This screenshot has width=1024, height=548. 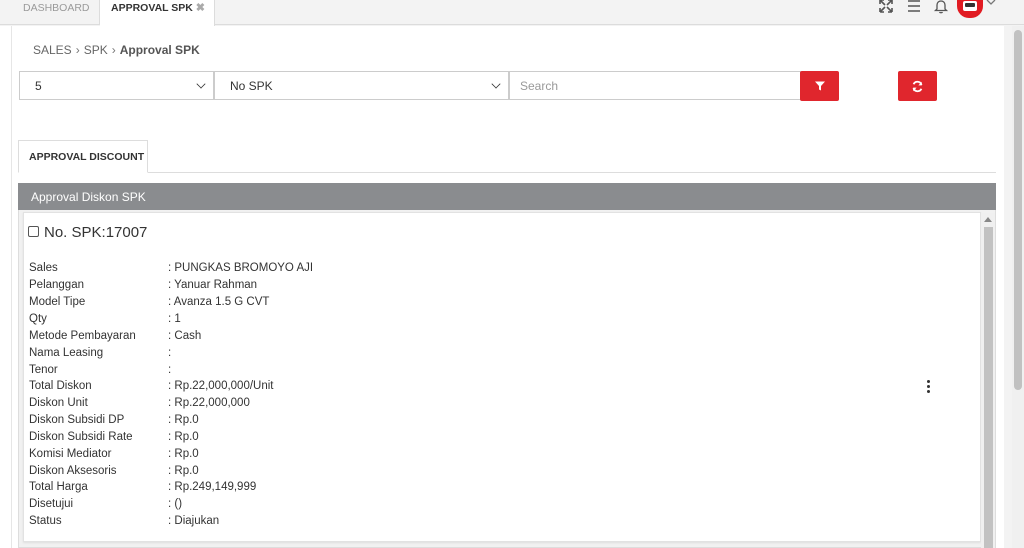 What do you see at coordinates (970, 9) in the screenshot?
I see `avatar` at bounding box center [970, 9].